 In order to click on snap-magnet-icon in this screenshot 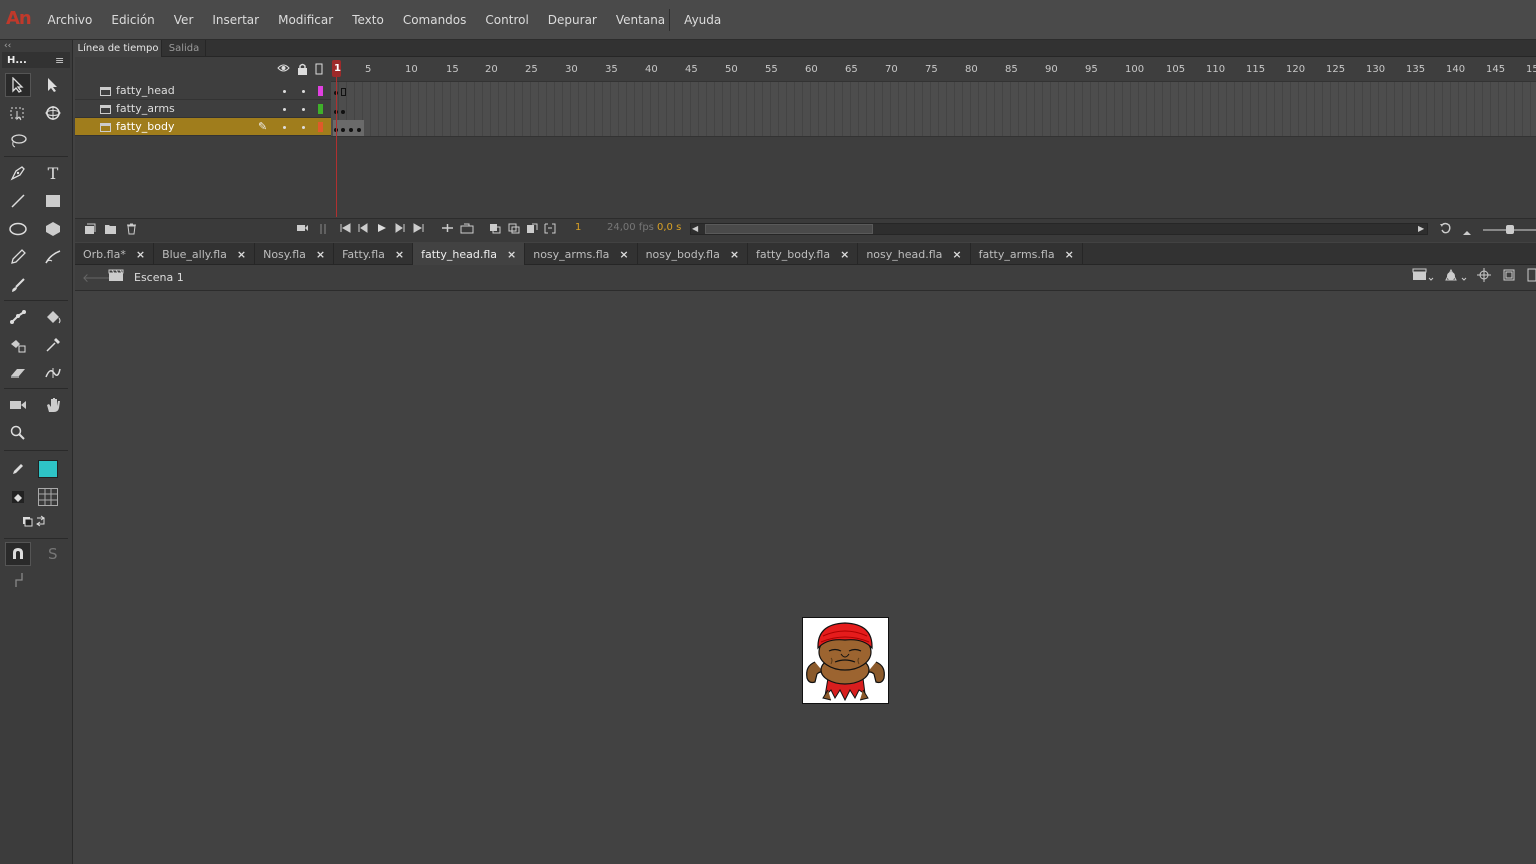, I will do `click(18, 554)`.